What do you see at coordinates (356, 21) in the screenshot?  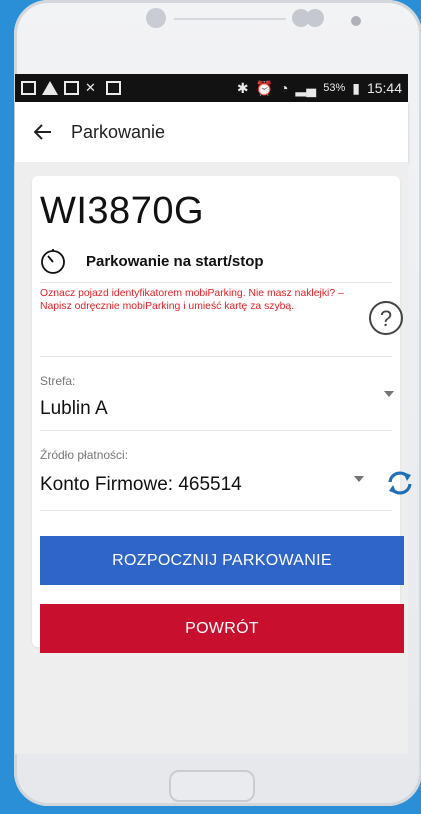 I see `proximity-sensor-icon` at bounding box center [356, 21].